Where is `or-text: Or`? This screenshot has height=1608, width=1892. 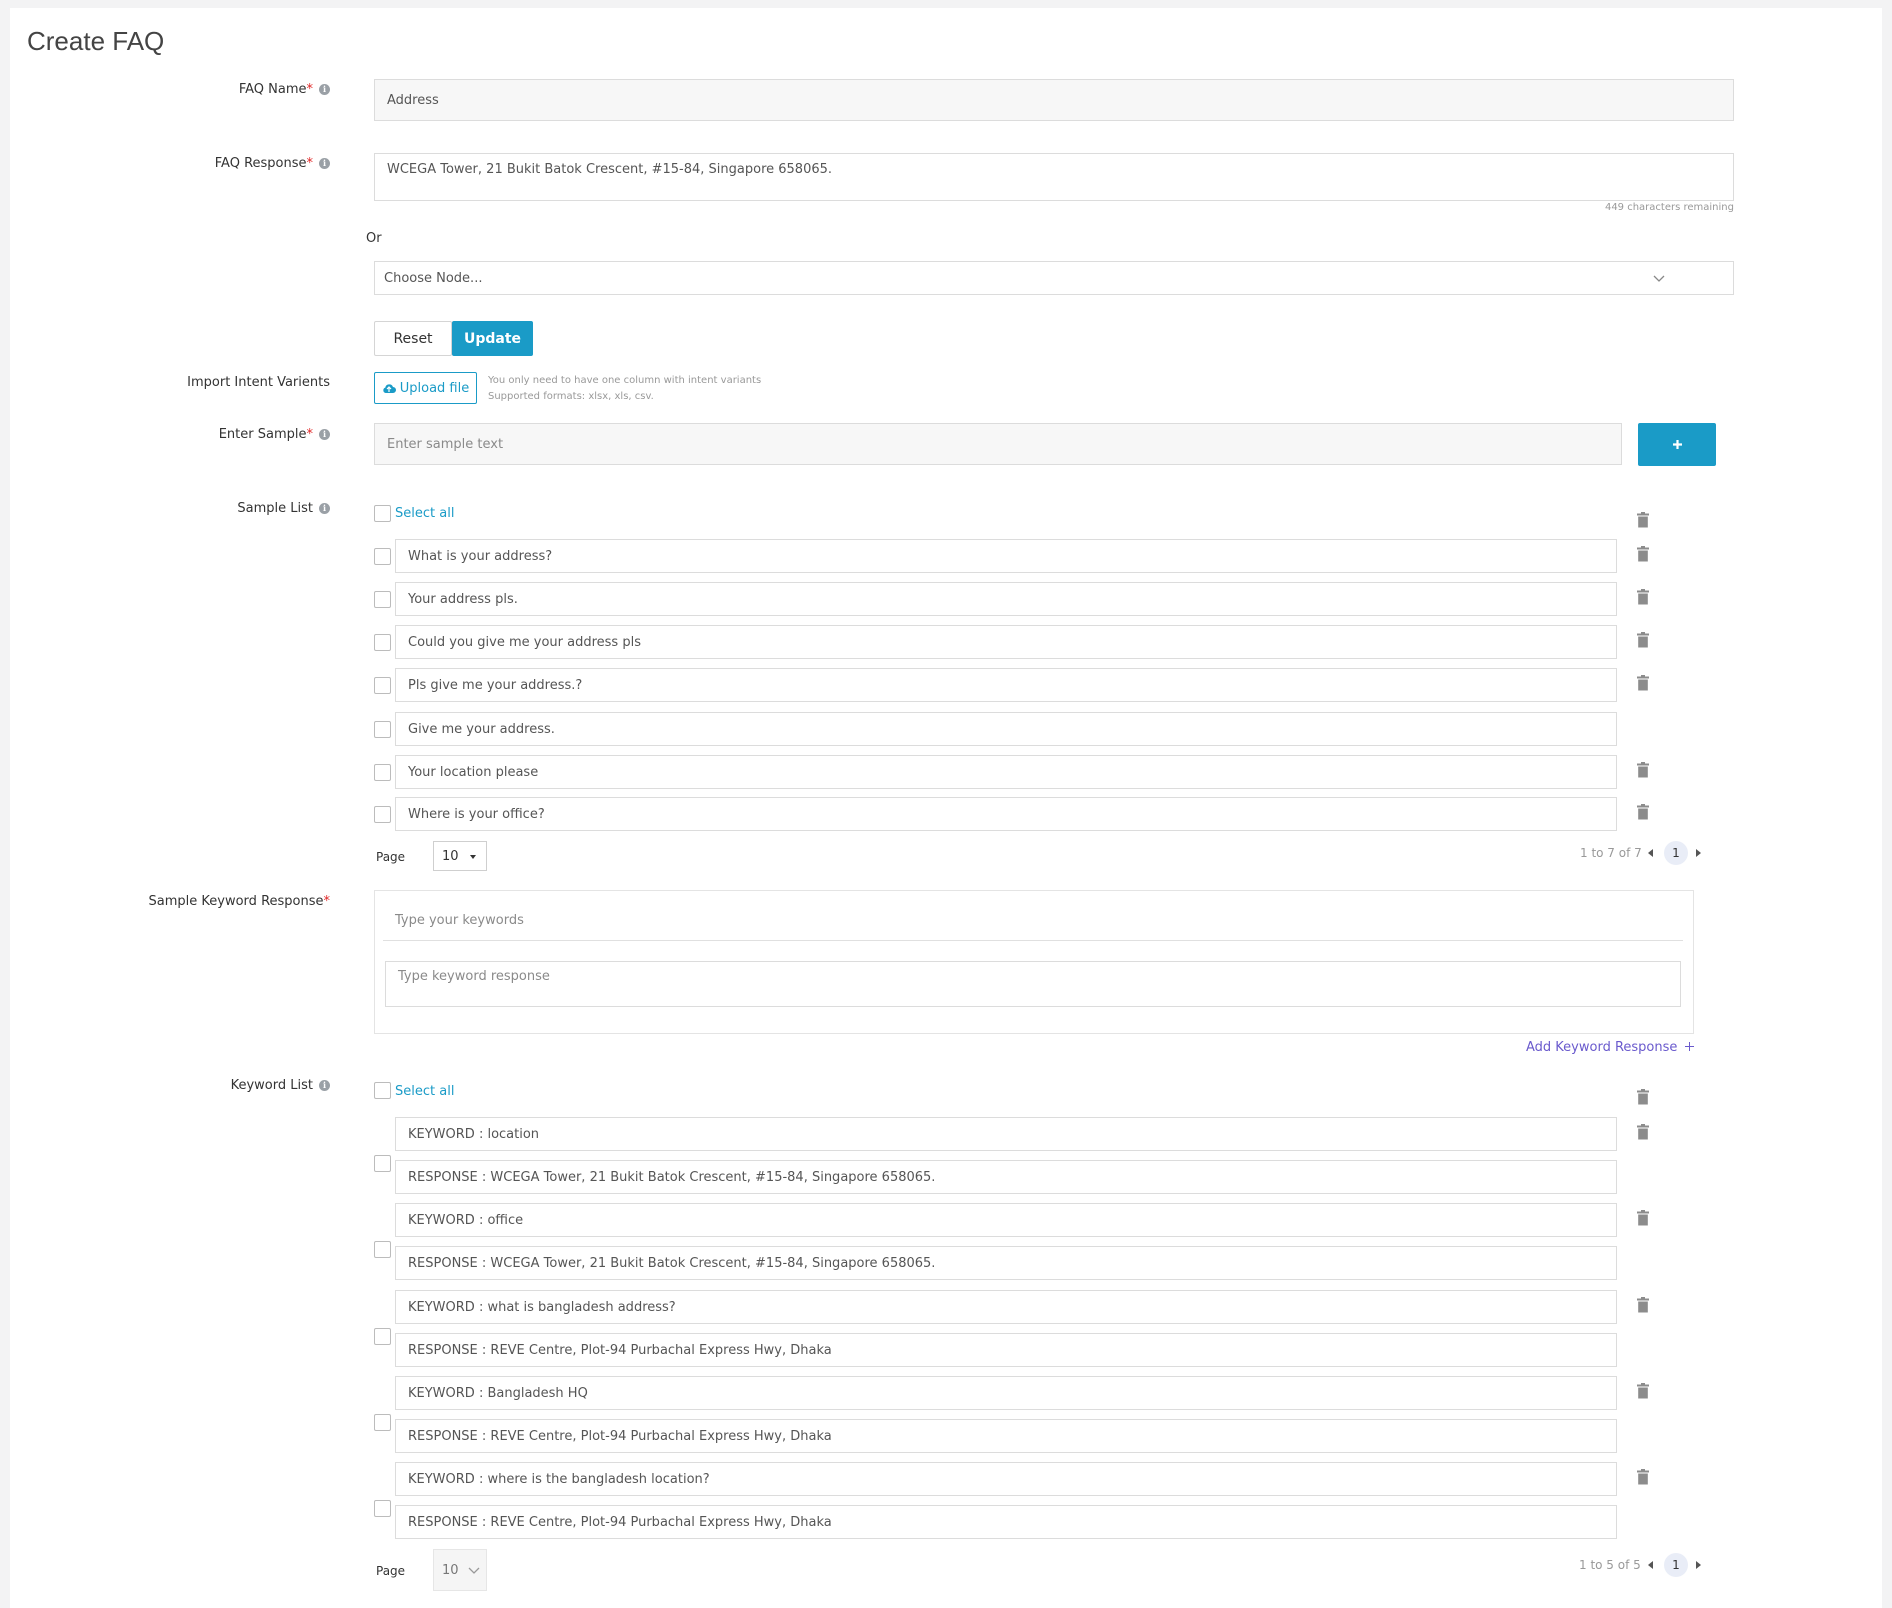
or-text: Or is located at coordinates (374, 238).